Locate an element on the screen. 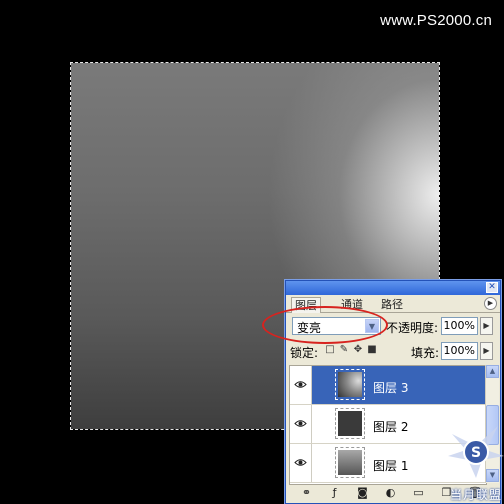  adjustment-layer-icon: ◐ is located at coordinates (390, 492).